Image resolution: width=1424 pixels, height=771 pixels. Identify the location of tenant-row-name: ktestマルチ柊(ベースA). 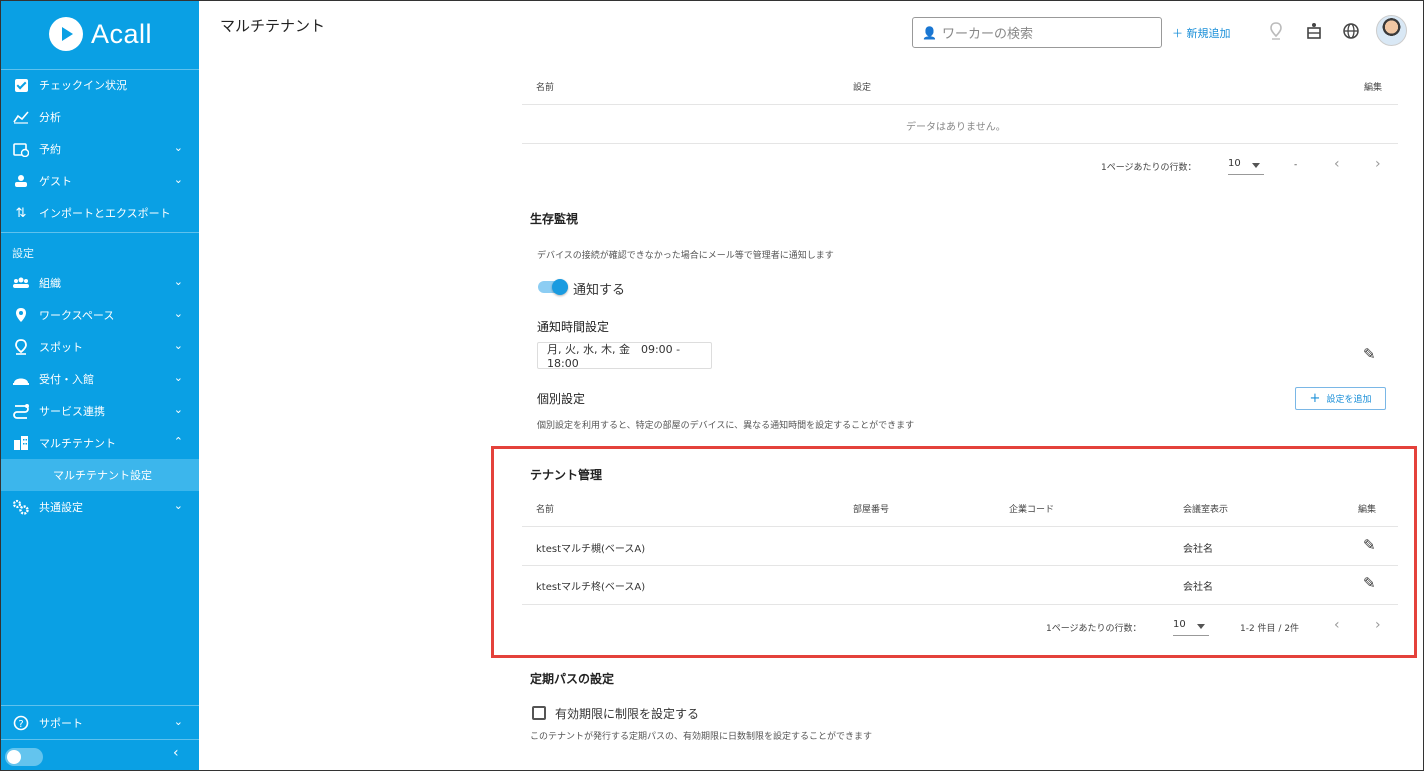
(591, 587).